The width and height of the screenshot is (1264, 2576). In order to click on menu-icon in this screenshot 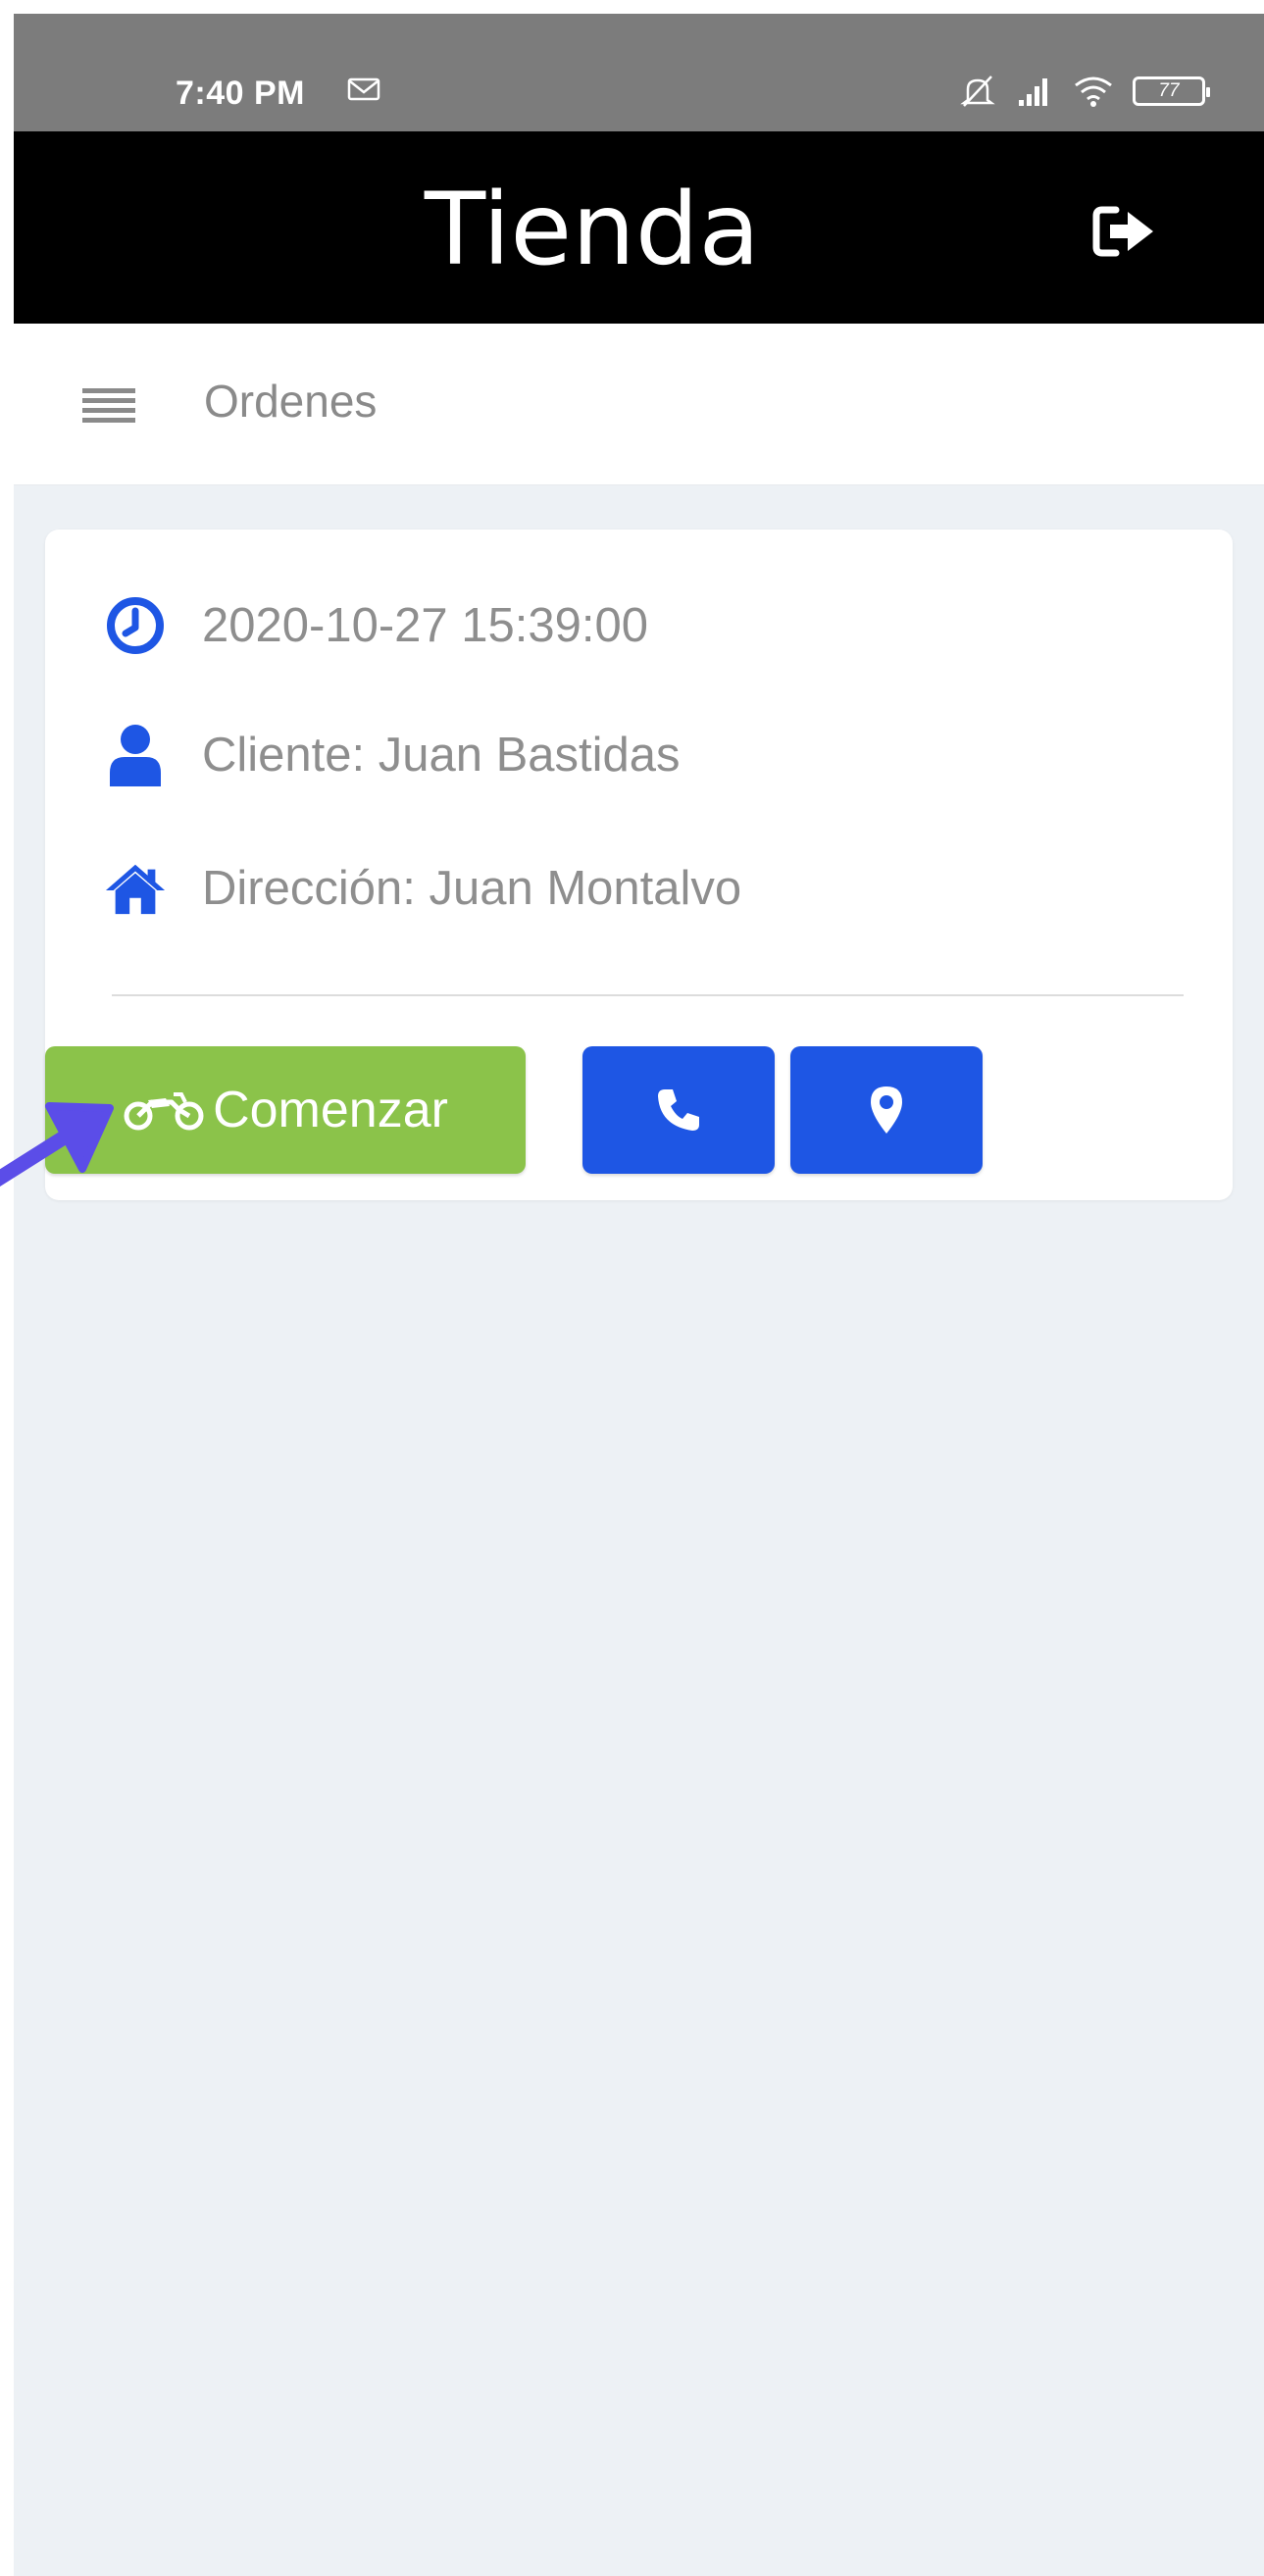, I will do `click(108, 406)`.